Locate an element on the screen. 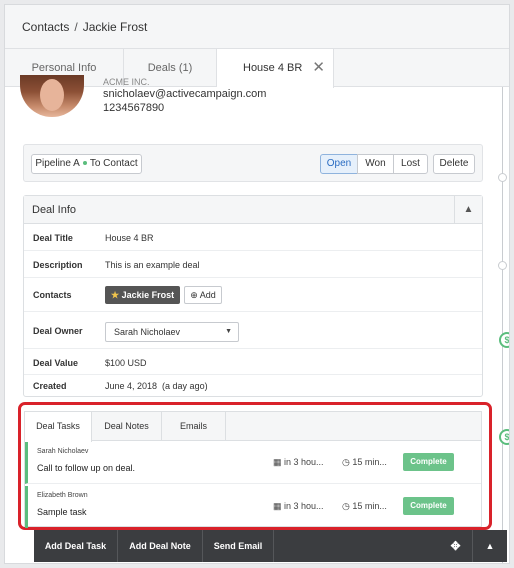 This screenshot has width=514, height=568. status-won-button: Won is located at coordinates (375, 164).